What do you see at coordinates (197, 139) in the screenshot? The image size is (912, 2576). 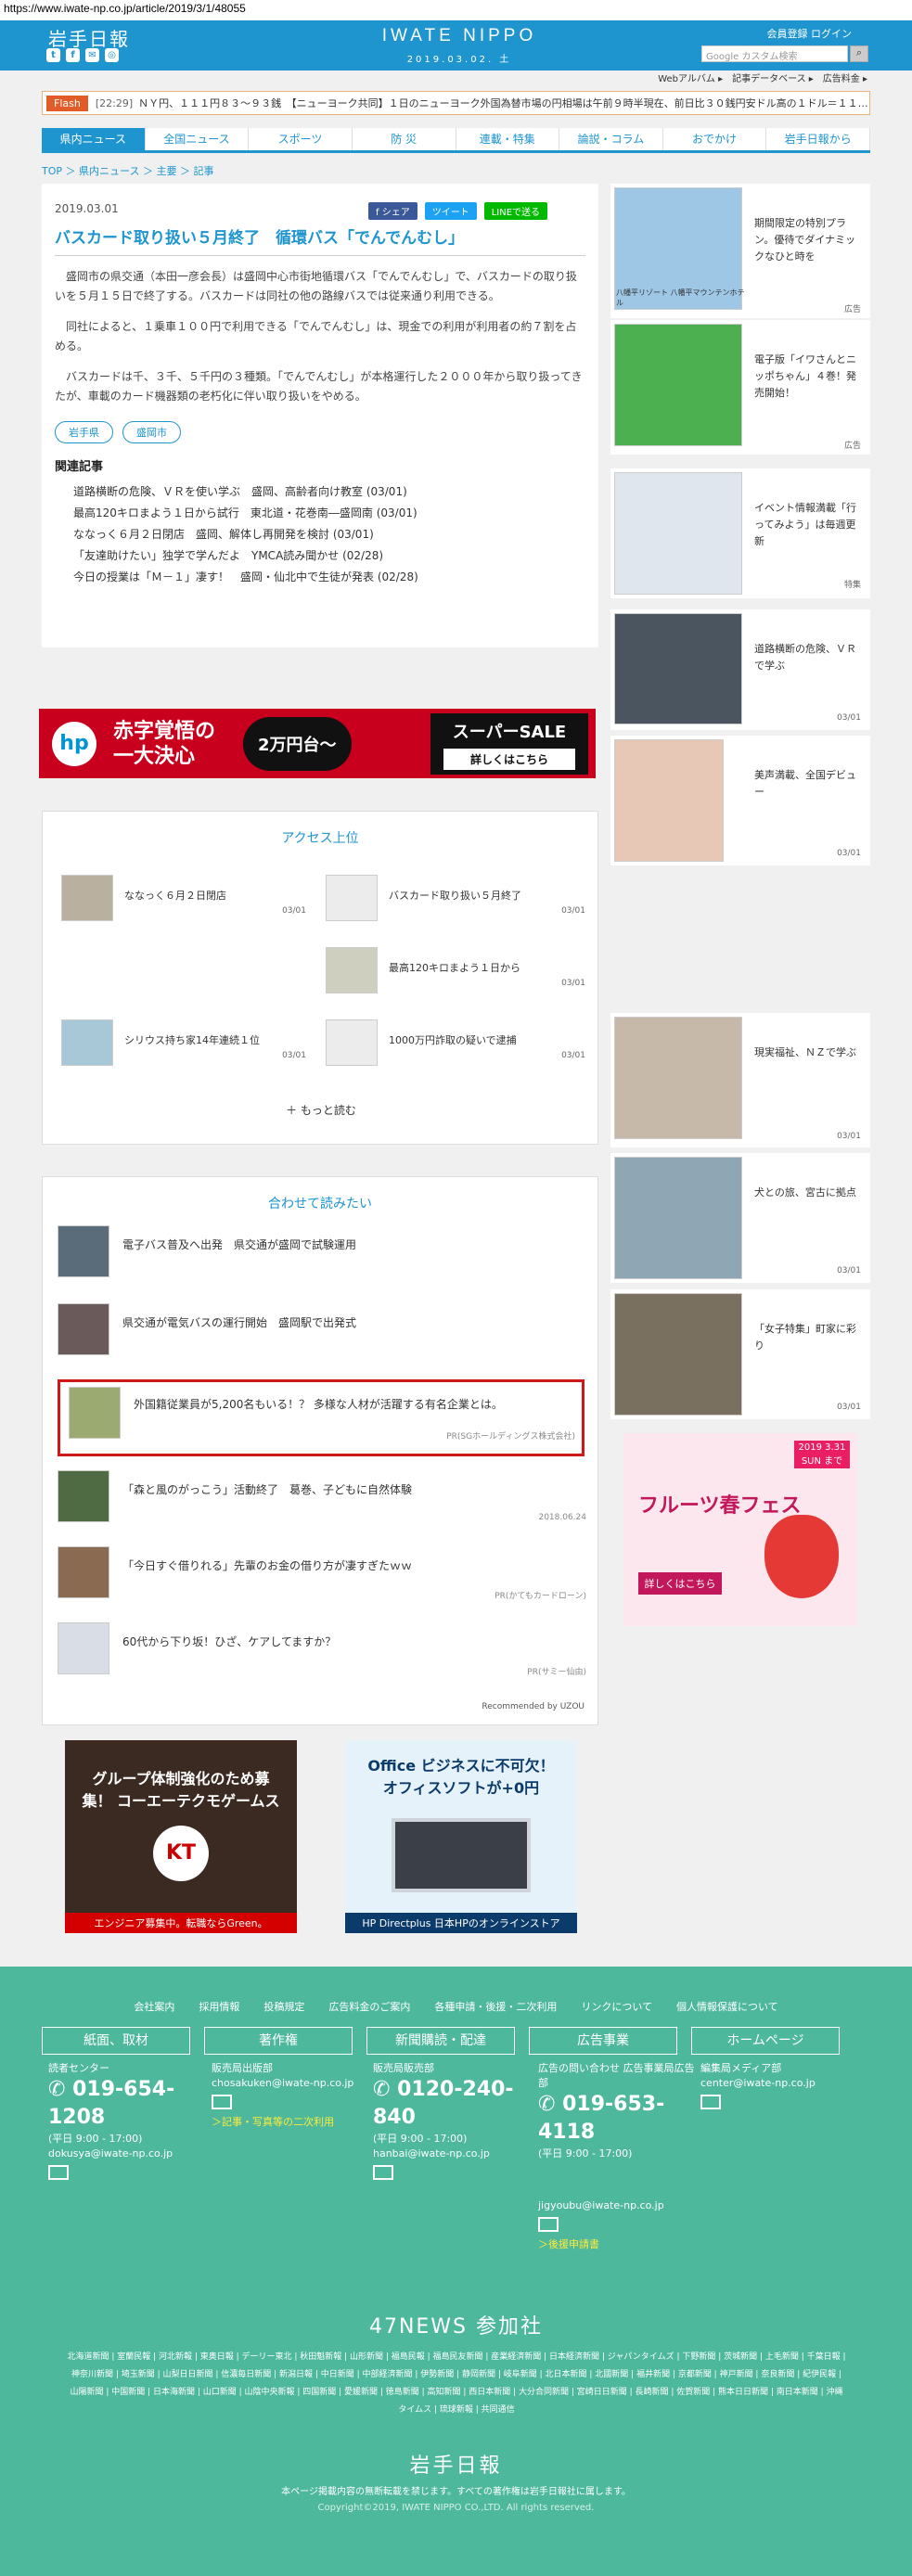 I see `nav-item-national-news: 全国ニュース` at bounding box center [197, 139].